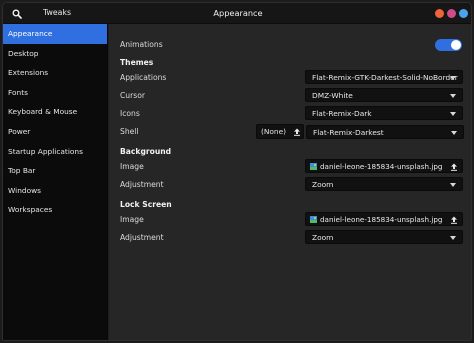  Describe the element at coordinates (130, 113) in the screenshot. I see `icons-label: Icons` at that location.